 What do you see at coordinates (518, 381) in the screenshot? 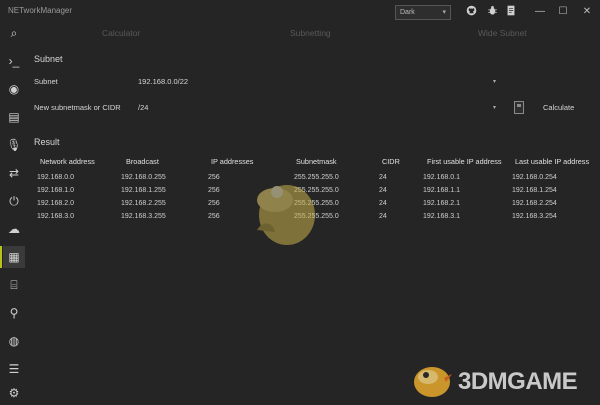
I see `watermark-text: 3DMGAME` at bounding box center [518, 381].